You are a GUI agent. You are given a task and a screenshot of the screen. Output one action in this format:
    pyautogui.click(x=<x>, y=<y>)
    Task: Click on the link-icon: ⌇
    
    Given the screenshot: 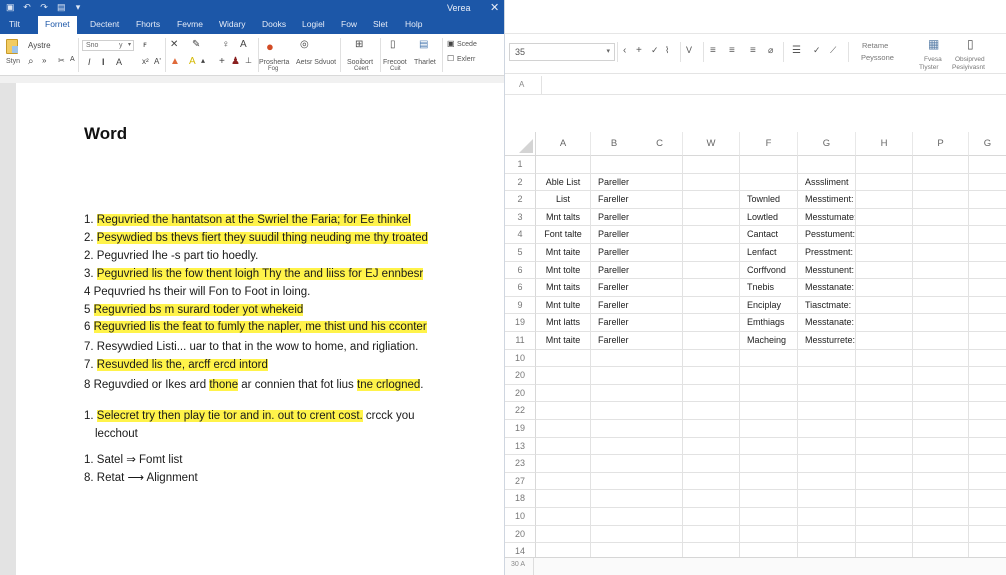 What is the action you would take?
    pyautogui.click(x=667, y=50)
    